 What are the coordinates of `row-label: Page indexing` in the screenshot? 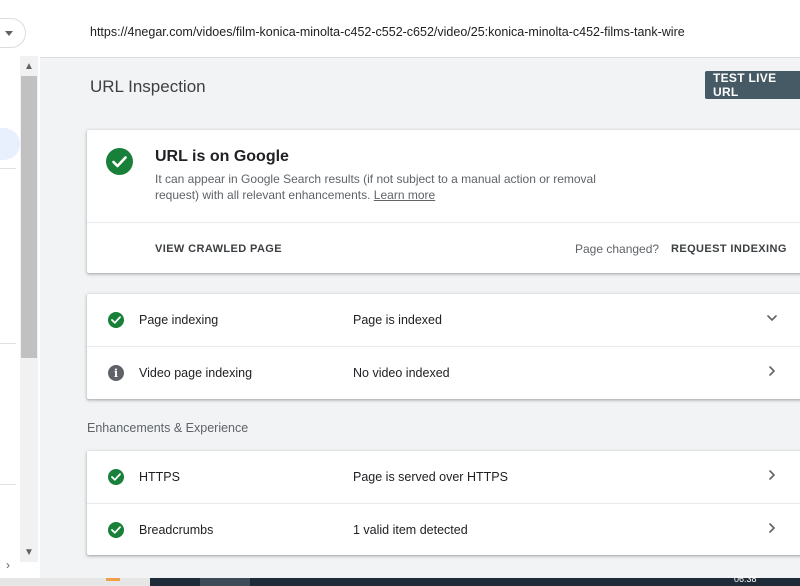 It's located at (179, 320).